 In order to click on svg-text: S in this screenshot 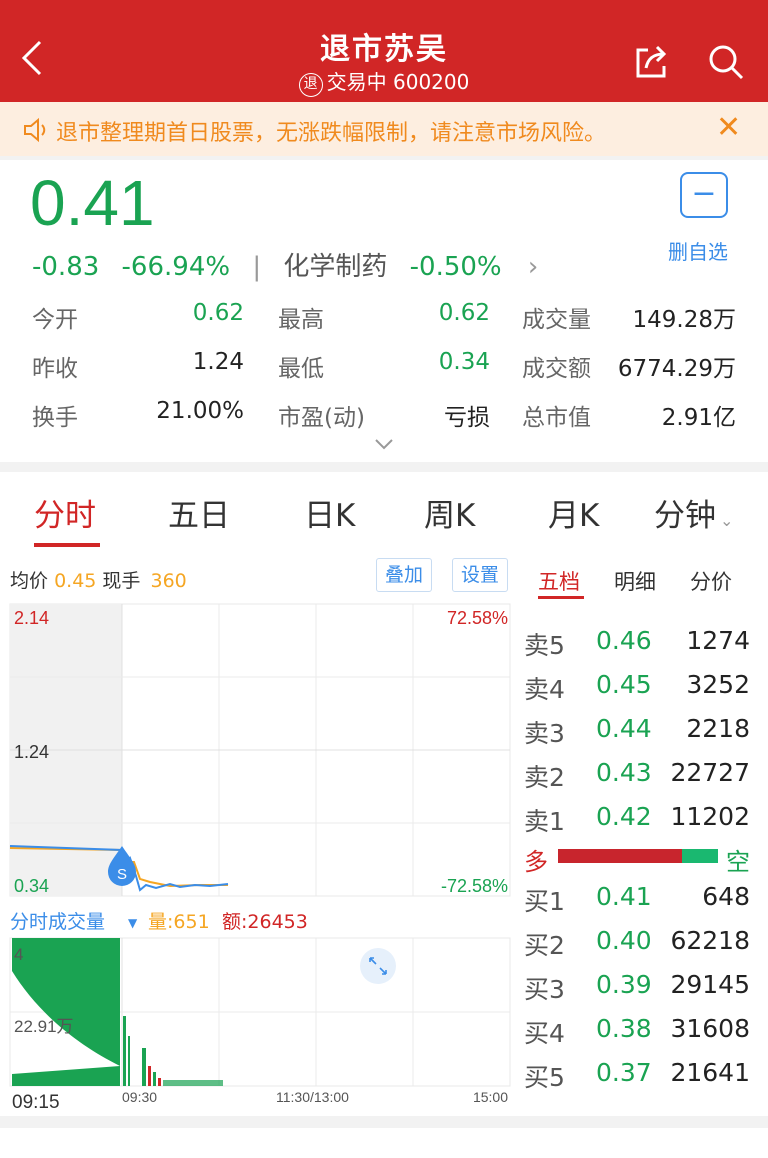, I will do `click(122, 874)`.